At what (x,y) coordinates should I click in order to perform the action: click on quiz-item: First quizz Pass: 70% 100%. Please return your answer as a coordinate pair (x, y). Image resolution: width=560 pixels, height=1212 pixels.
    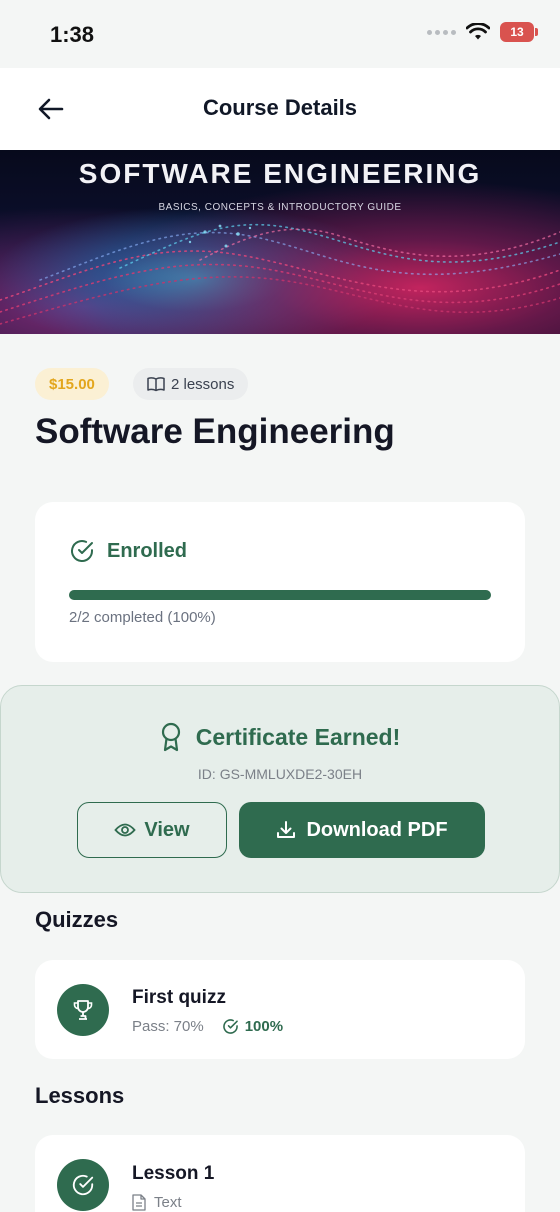
    Looking at the image, I should click on (280, 1009).